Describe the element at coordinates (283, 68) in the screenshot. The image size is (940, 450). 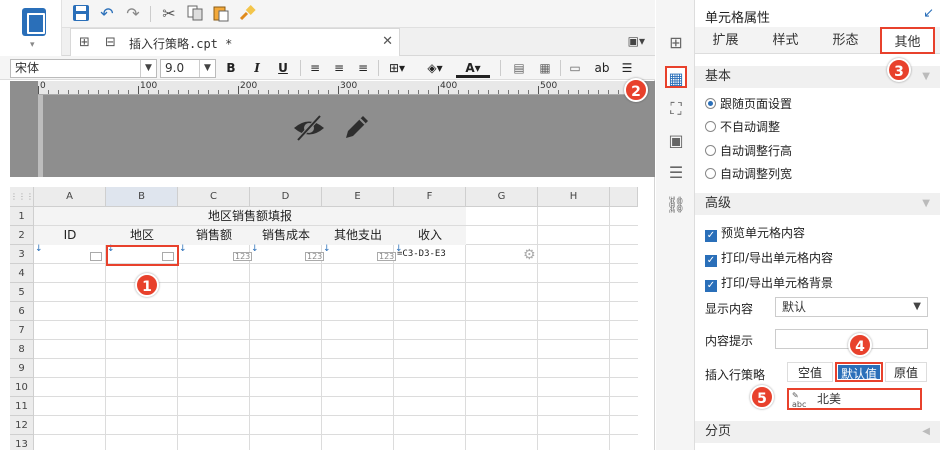
I see `underline-button: U` at that location.